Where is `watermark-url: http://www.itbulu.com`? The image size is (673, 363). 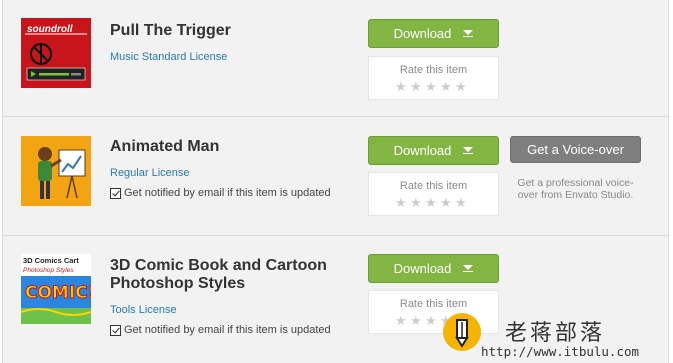
watermark-url: http://www.itbulu.com is located at coordinates (560, 351).